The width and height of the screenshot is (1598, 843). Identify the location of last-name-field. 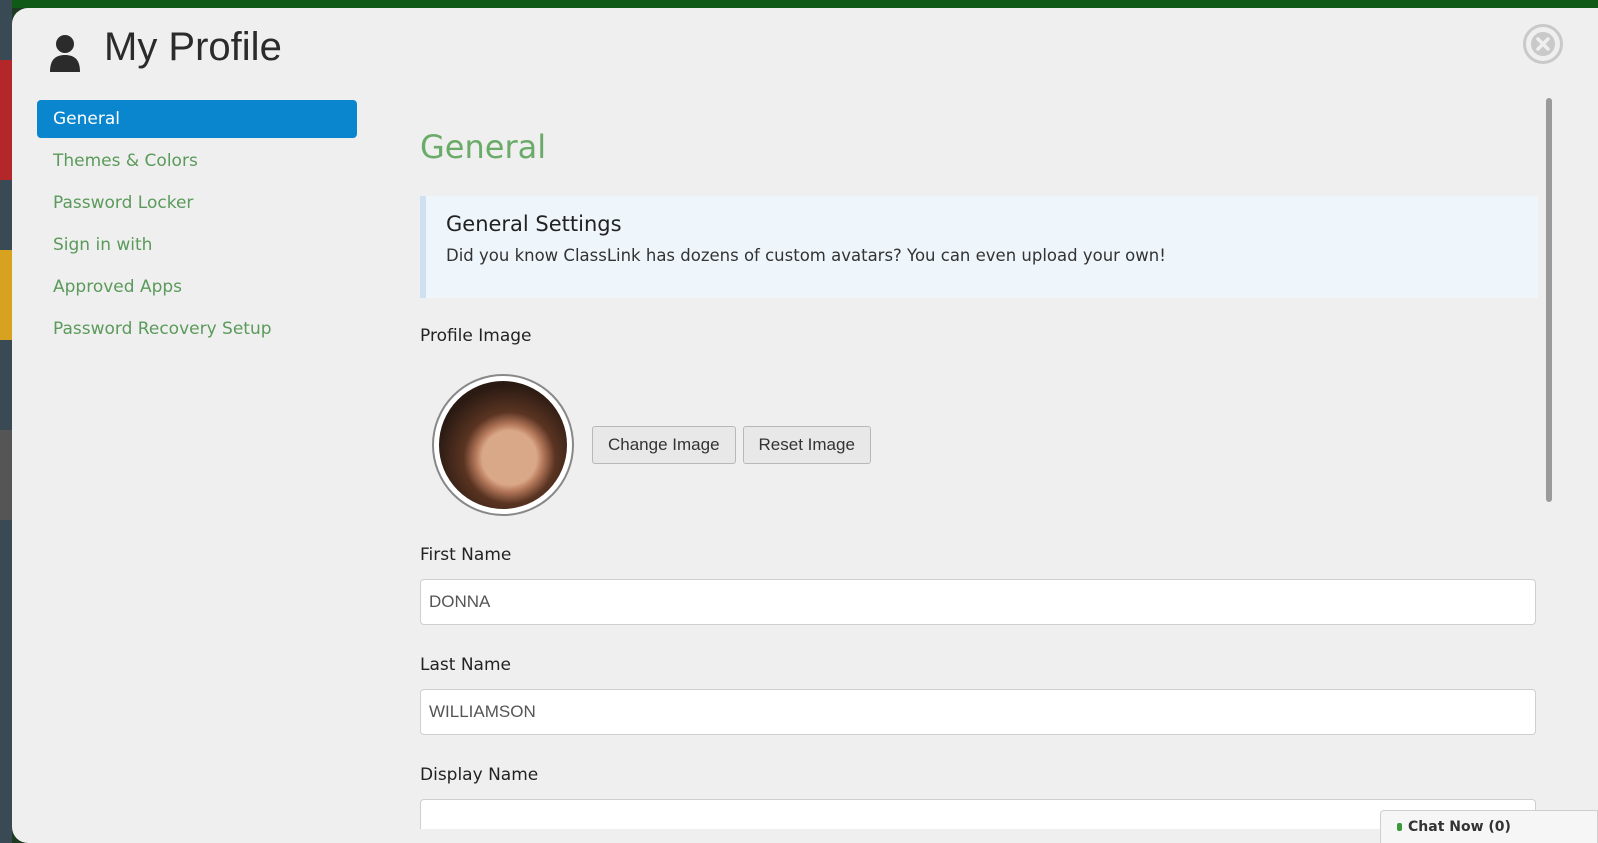
(978, 712).